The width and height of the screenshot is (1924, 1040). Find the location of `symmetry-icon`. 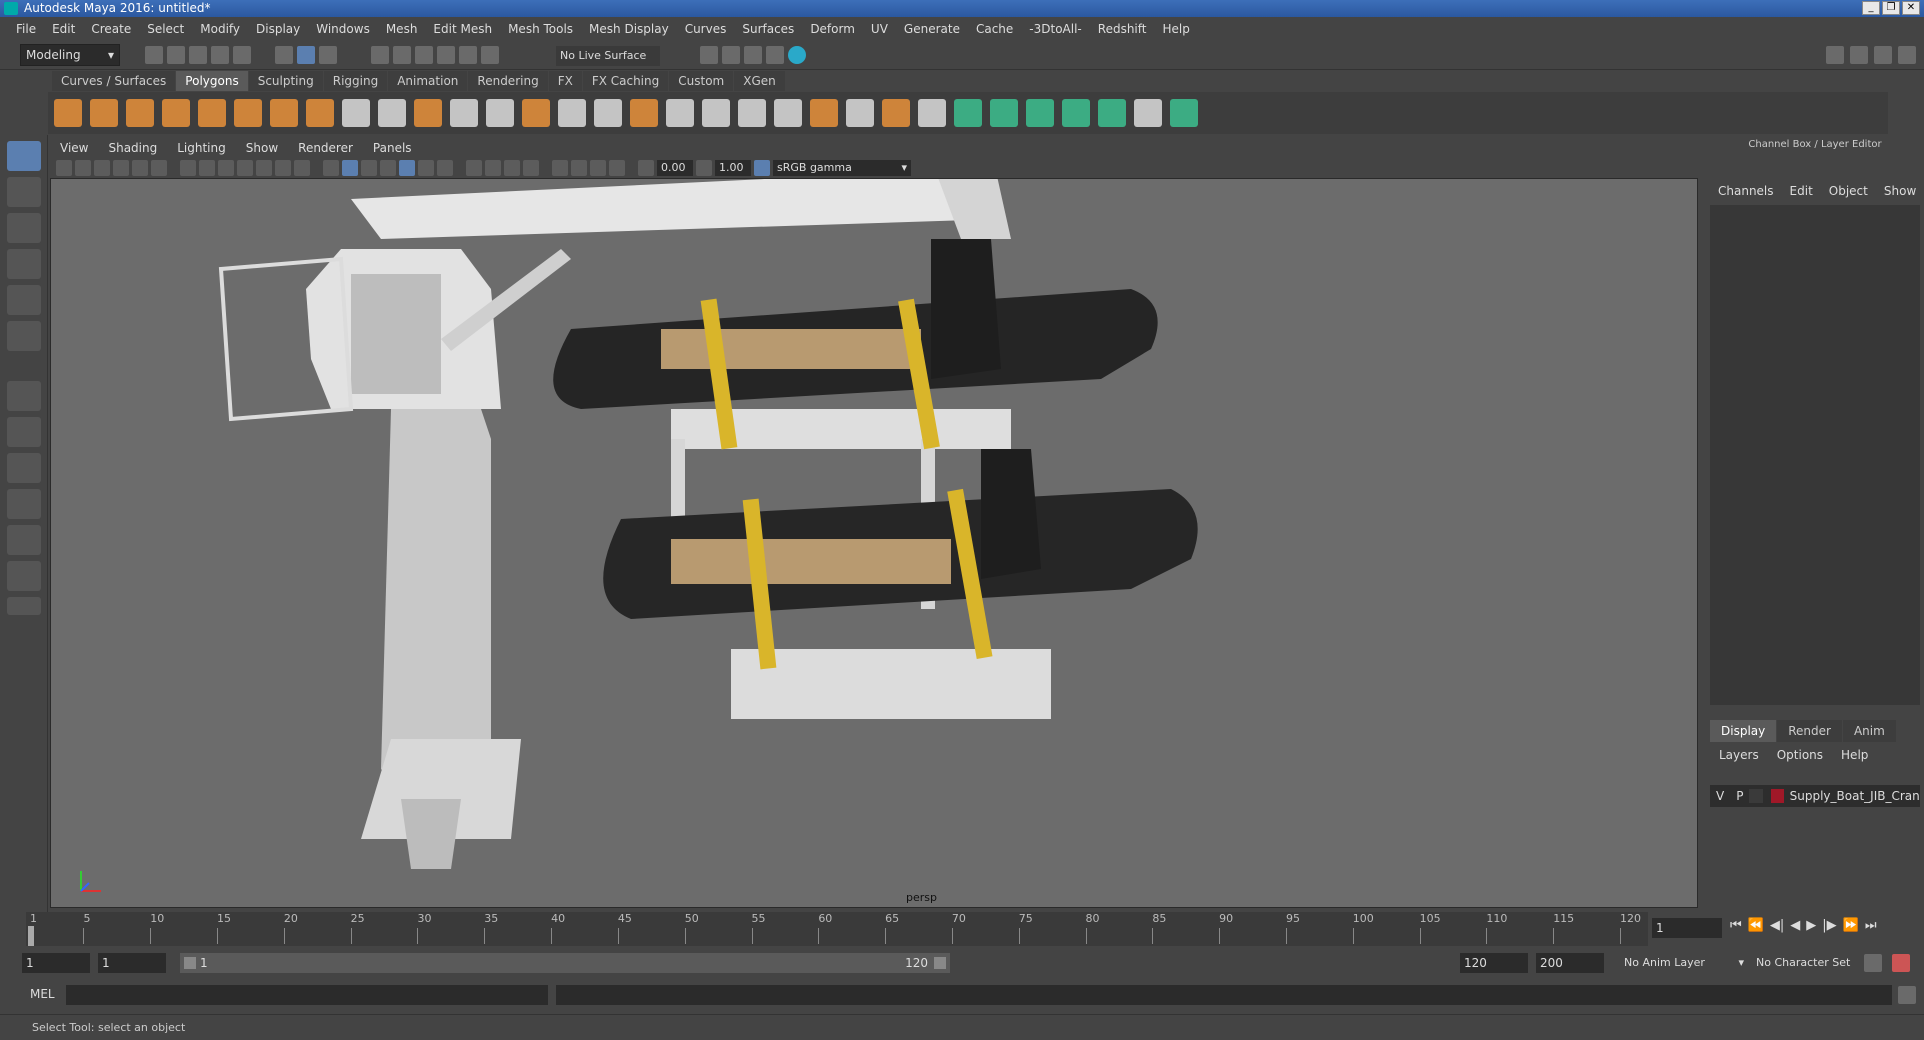

symmetry-icon is located at coordinates (1184, 113).